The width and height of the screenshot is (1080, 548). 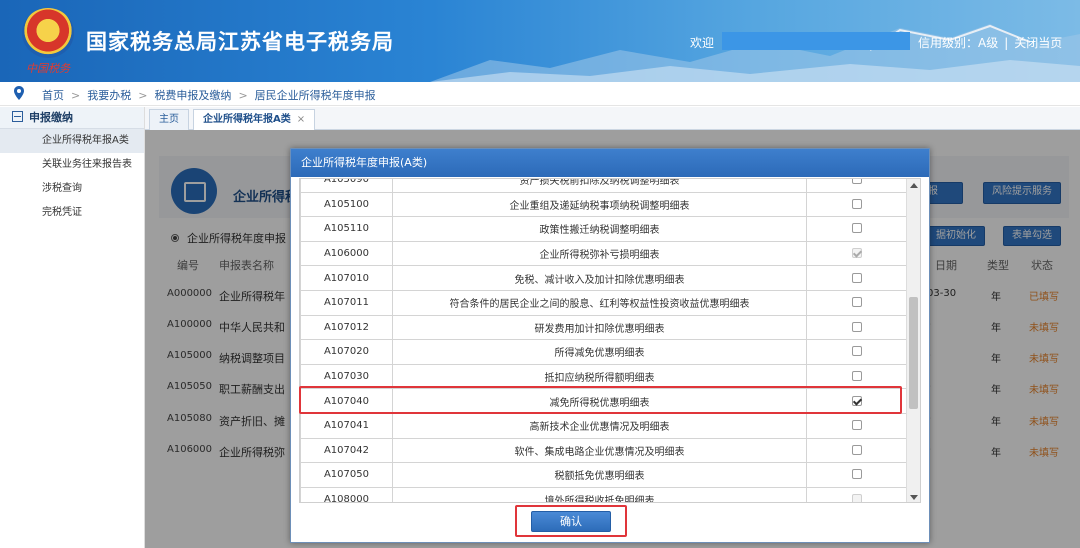 I want to click on site-header: 中国税务 国家税务总局江苏省电子税务局 欢迎 信用级别：A级 | 关闭当页, so click(x=540, y=41).